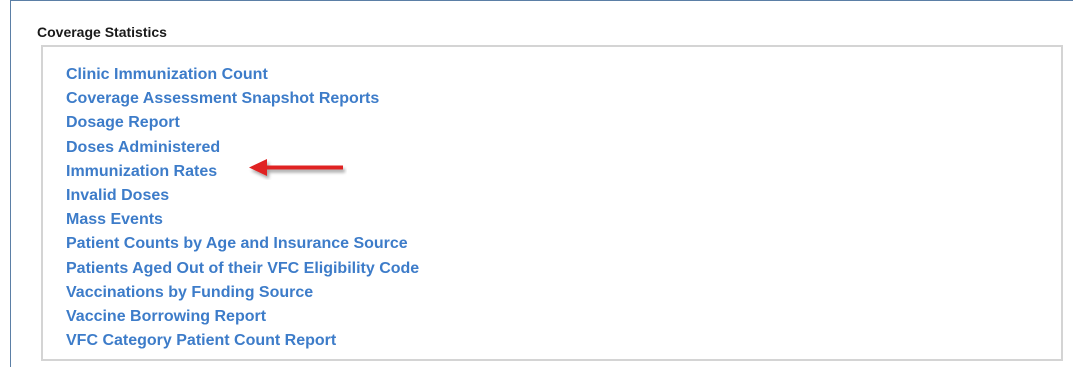 This screenshot has width=1073, height=367. What do you see at coordinates (242, 220) in the screenshot?
I see `list-item: Mass Events` at bounding box center [242, 220].